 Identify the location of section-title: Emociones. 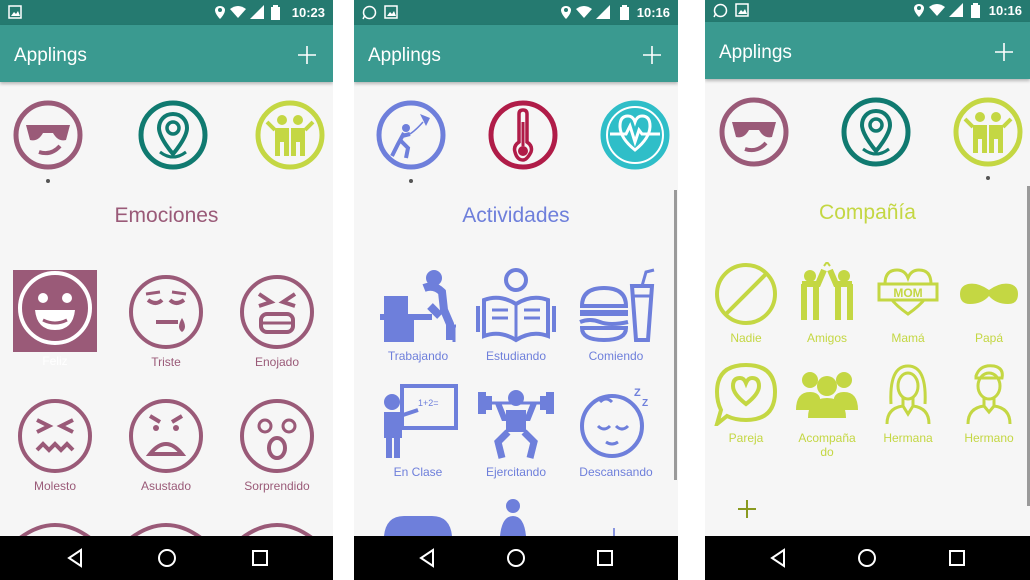
(166, 215).